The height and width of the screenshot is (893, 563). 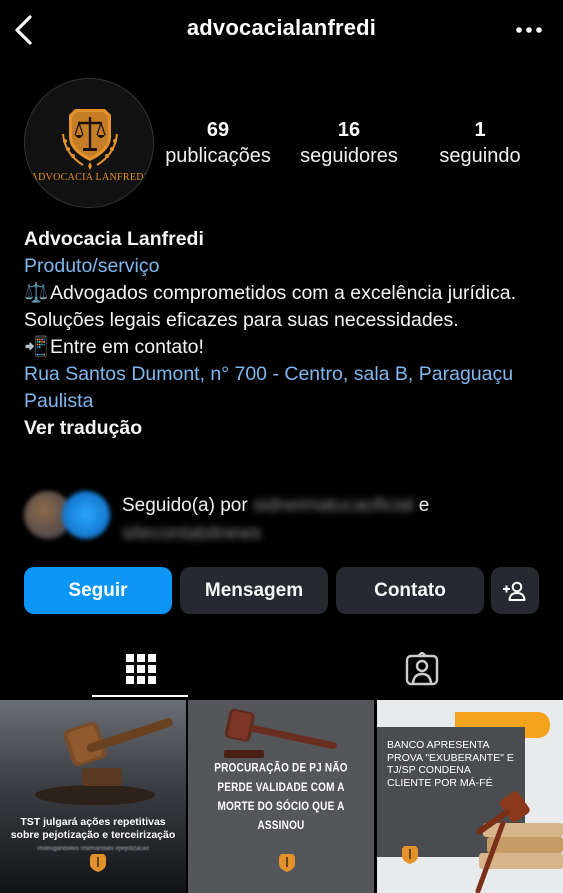 What do you see at coordinates (127, 347) in the screenshot?
I see `bio-text-2: Entre em contato!` at bounding box center [127, 347].